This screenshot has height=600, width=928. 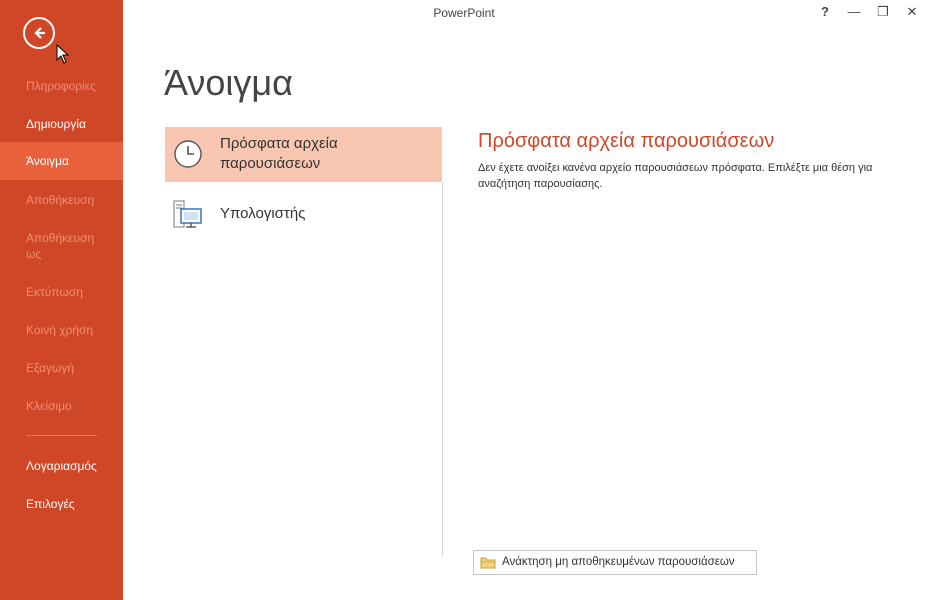 What do you see at coordinates (825, 12) in the screenshot?
I see `help-button: ?` at bounding box center [825, 12].